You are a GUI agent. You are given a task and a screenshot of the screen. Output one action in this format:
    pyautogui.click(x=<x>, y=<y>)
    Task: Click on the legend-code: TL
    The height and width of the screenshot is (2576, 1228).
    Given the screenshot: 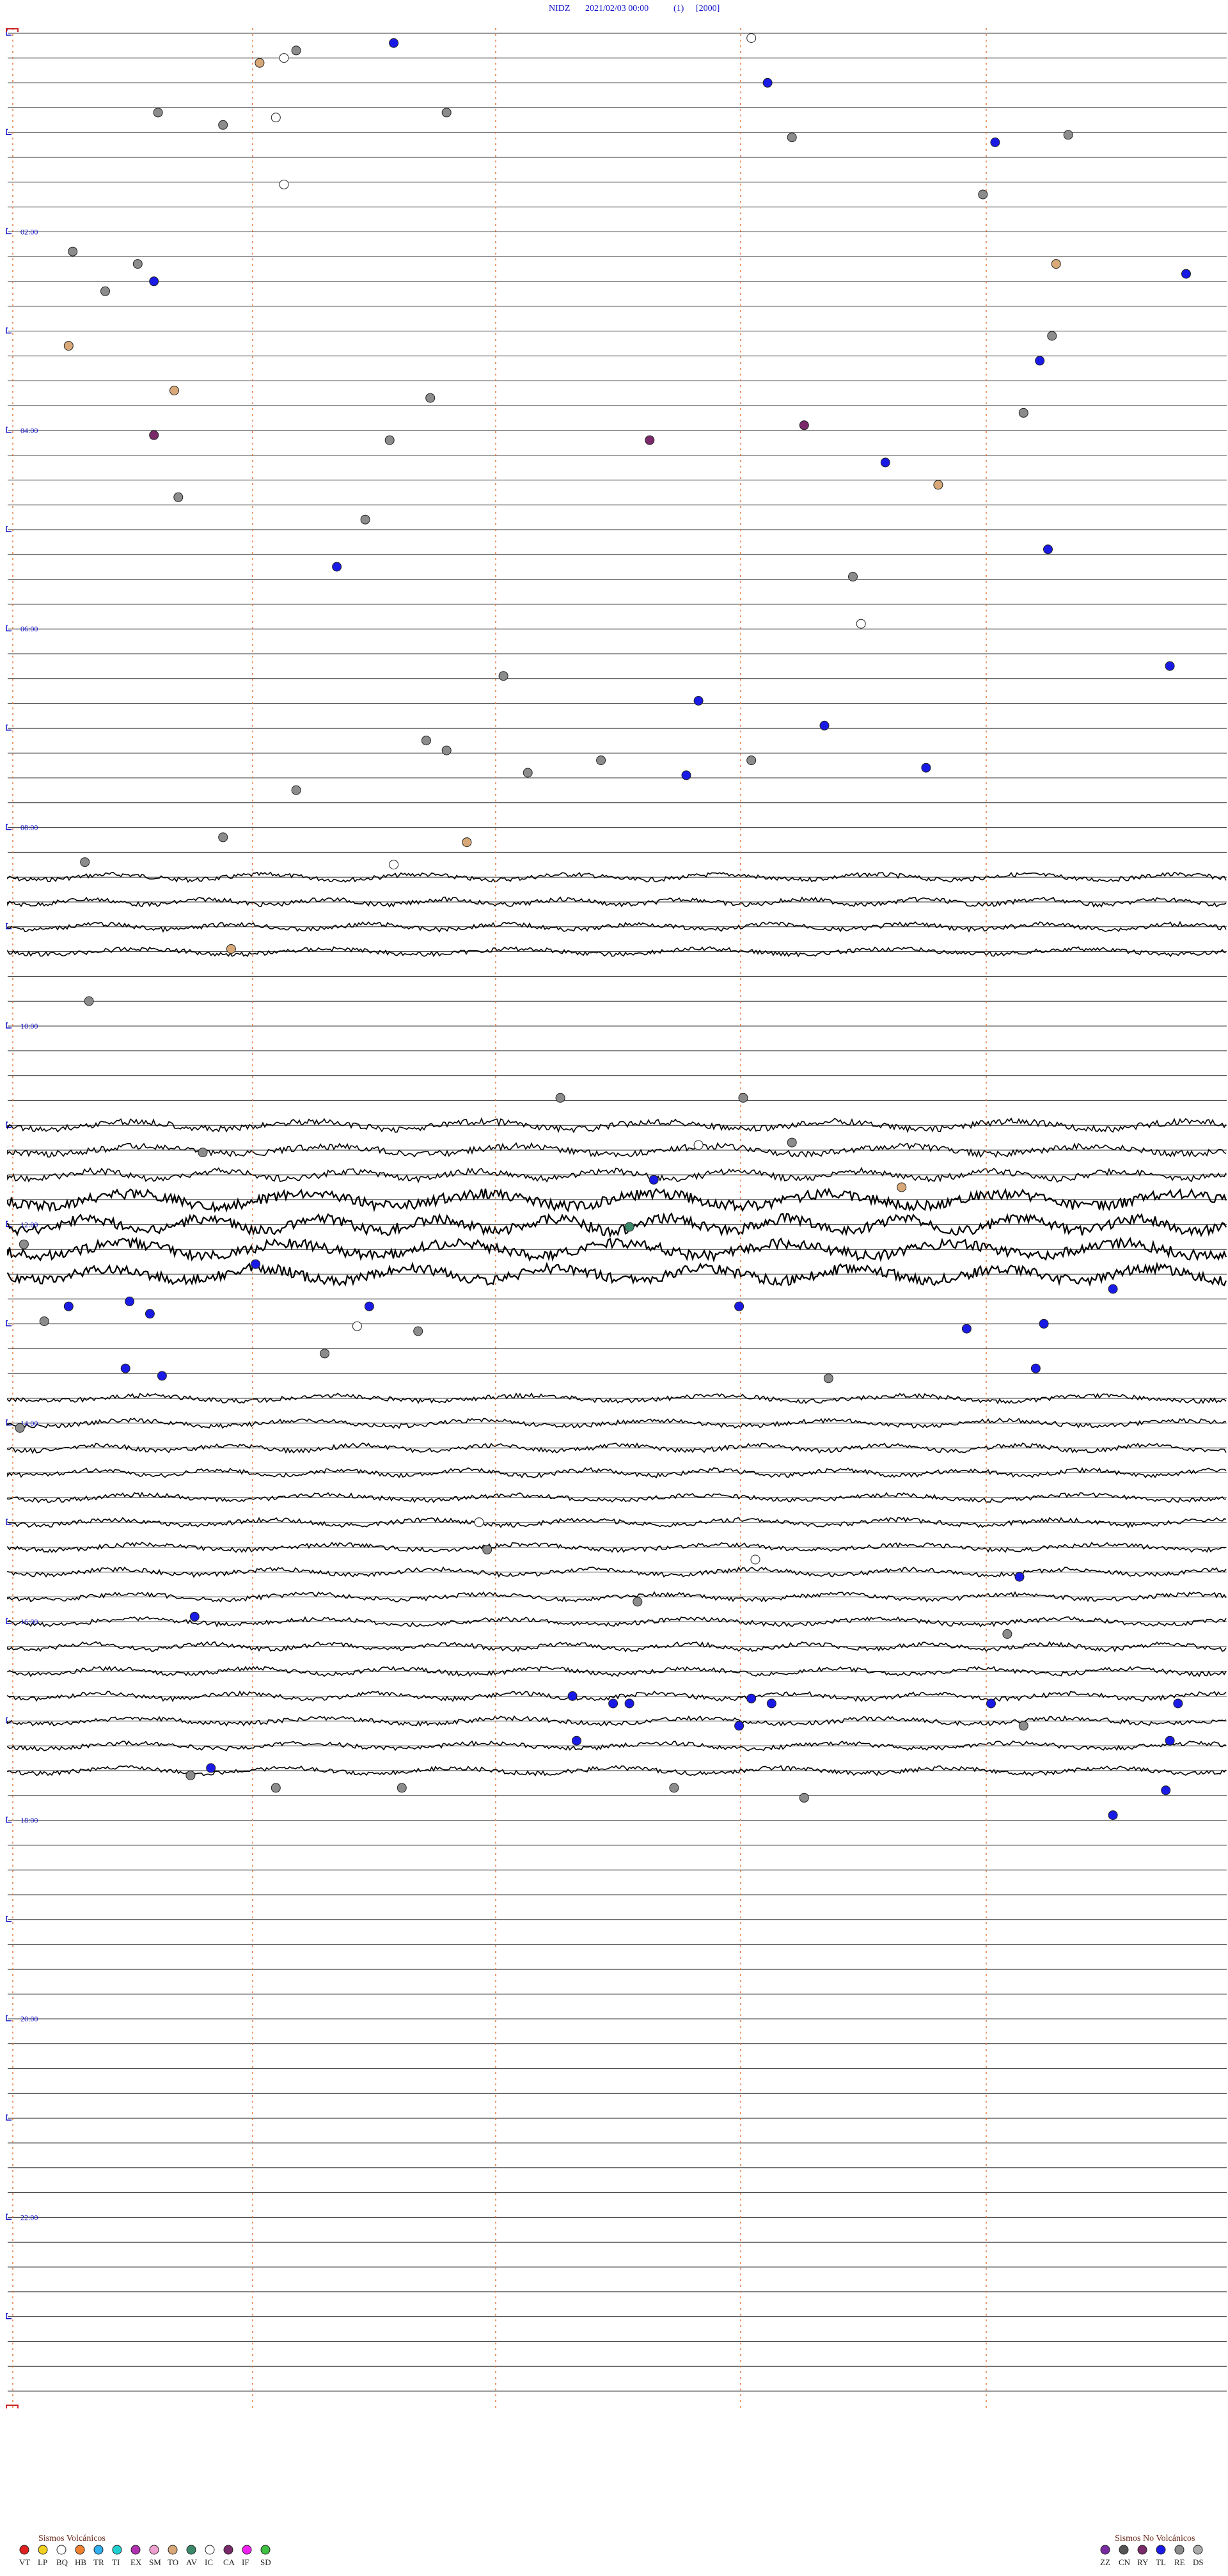 What is the action you would take?
    pyautogui.click(x=1161, y=2562)
    